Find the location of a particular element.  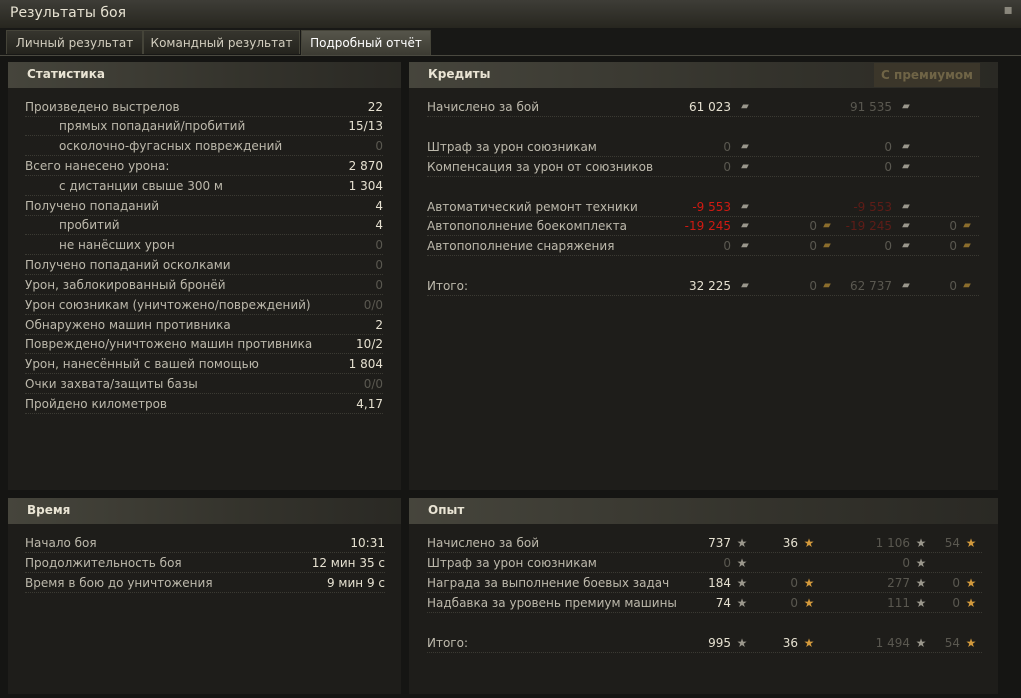

time-row: Время в бою до уничтожения 9 мин 9 с is located at coordinates (205, 583).